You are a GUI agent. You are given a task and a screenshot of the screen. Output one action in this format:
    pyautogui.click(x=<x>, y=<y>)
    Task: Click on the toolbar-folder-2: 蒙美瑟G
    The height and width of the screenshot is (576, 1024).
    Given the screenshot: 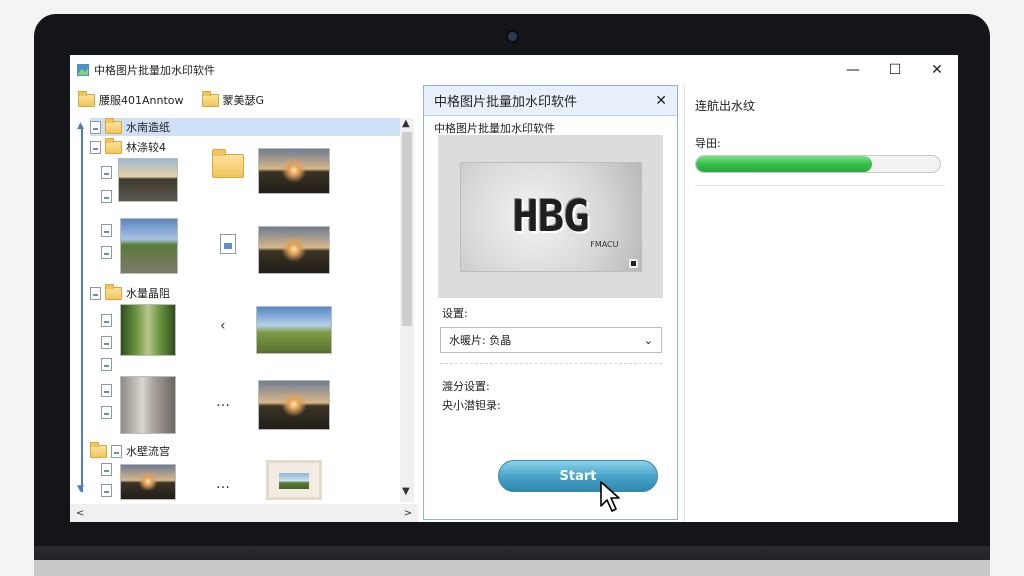 What is the action you would take?
    pyautogui.click(x=233, y=99)
    